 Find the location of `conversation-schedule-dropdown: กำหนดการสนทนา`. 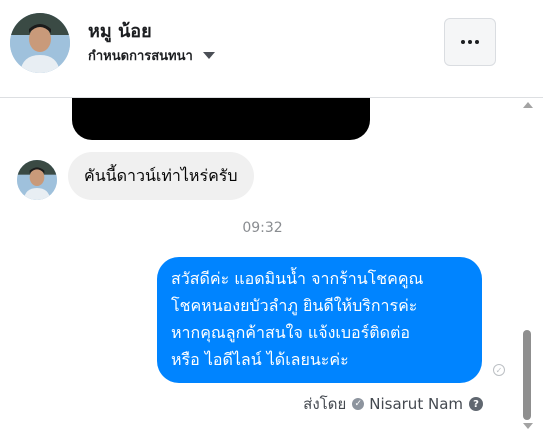

conversation-schedule-dropdown: กำหนดการสนทนา is located at coordinates (151, 55).